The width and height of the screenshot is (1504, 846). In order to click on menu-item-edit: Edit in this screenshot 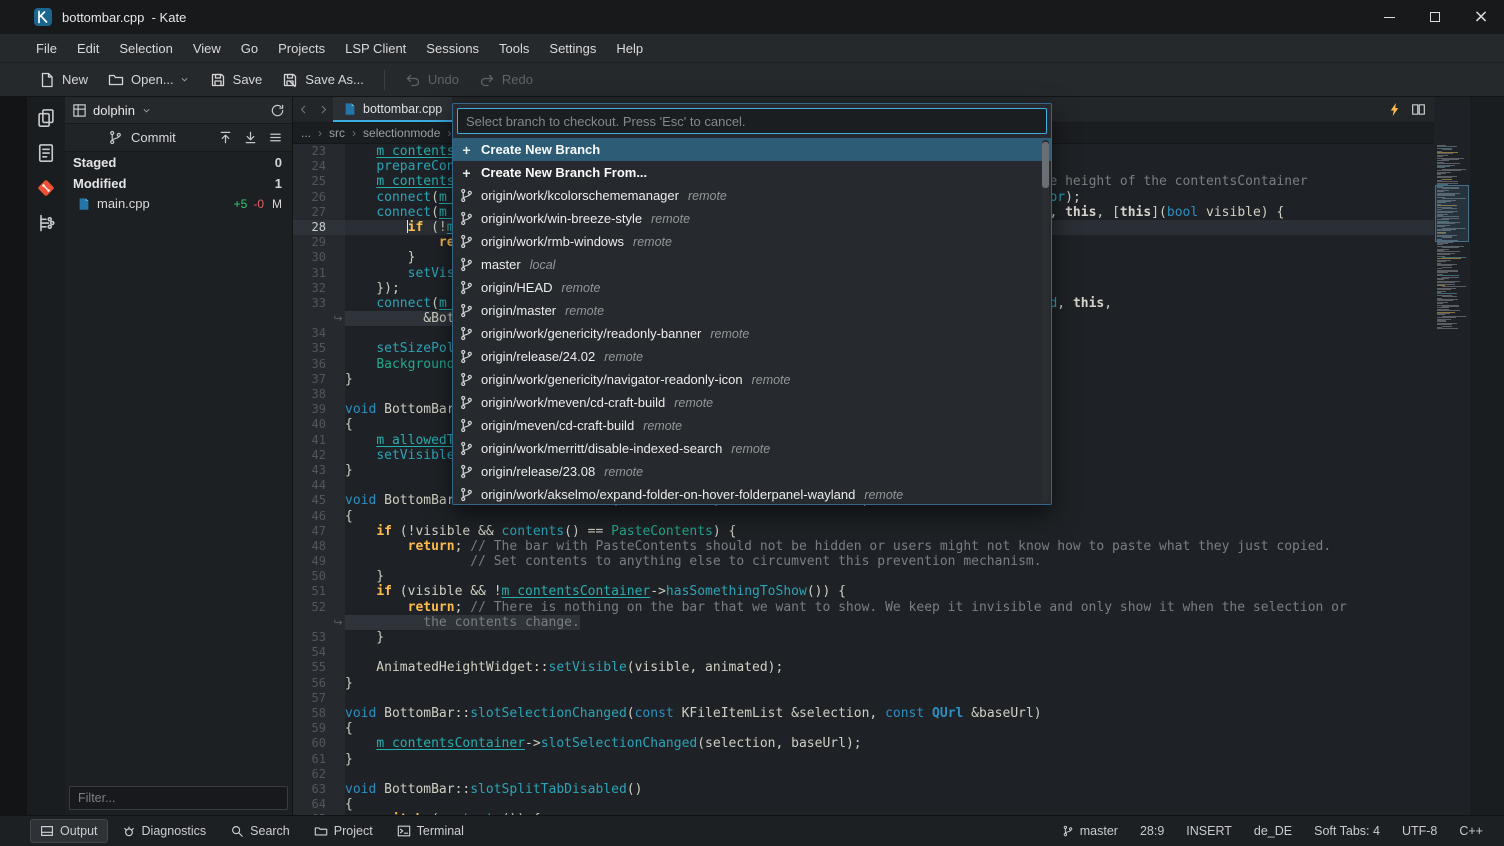, I will do `click(88, 48)`.